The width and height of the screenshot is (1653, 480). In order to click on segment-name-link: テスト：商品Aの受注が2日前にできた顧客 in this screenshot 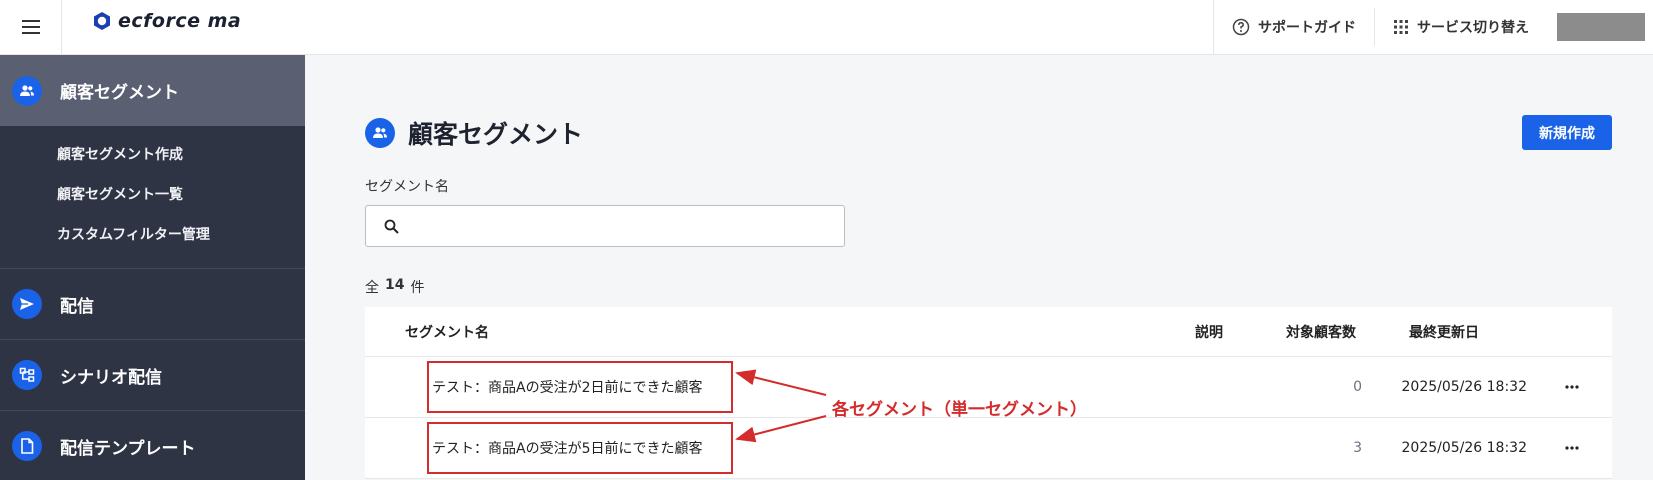, I will do `click(580, 387)`.